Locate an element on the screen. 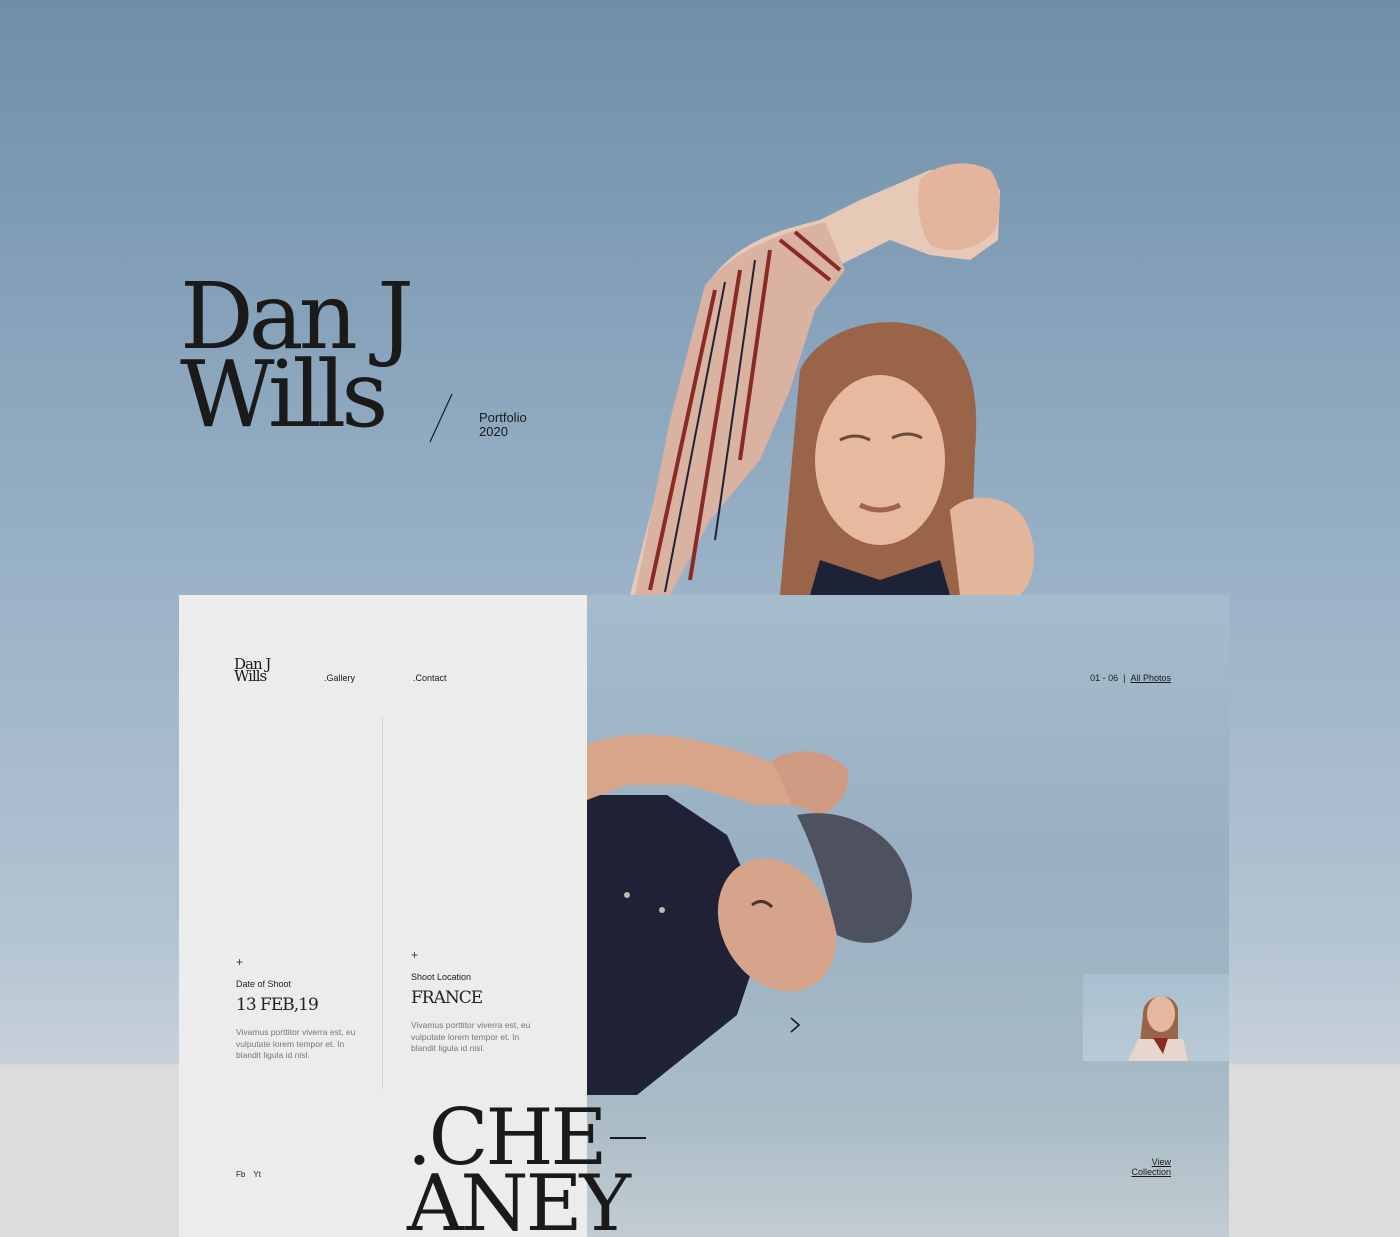 The image size is (1400, 1237). column-divider is located at coordinates (382, 903).